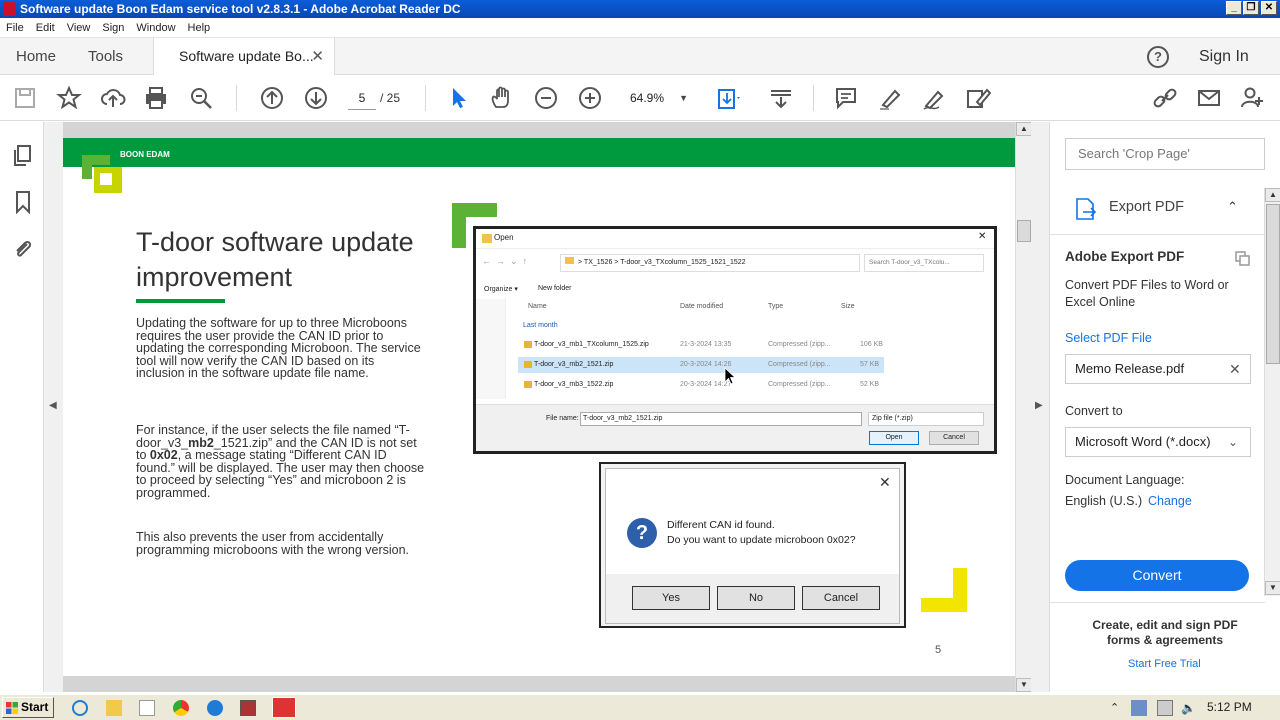 This screenshot has height=720, width=1280. I want to click on upload-cloud-icon, so click(113, 98).